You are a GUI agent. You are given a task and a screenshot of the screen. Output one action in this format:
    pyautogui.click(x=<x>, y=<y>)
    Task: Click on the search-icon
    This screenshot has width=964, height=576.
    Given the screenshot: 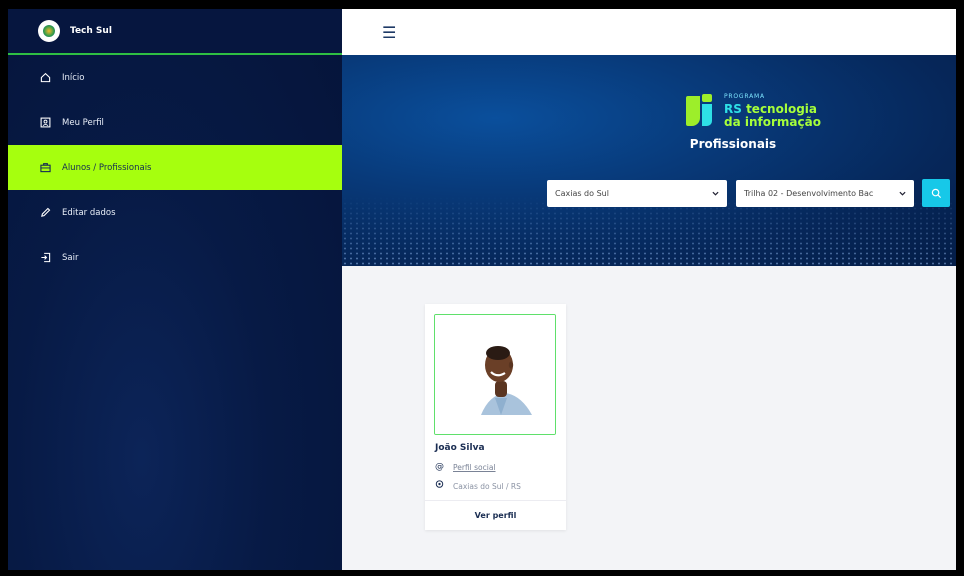 What is the action you would take?
    pyautogui.click(x=936, y=193)
    